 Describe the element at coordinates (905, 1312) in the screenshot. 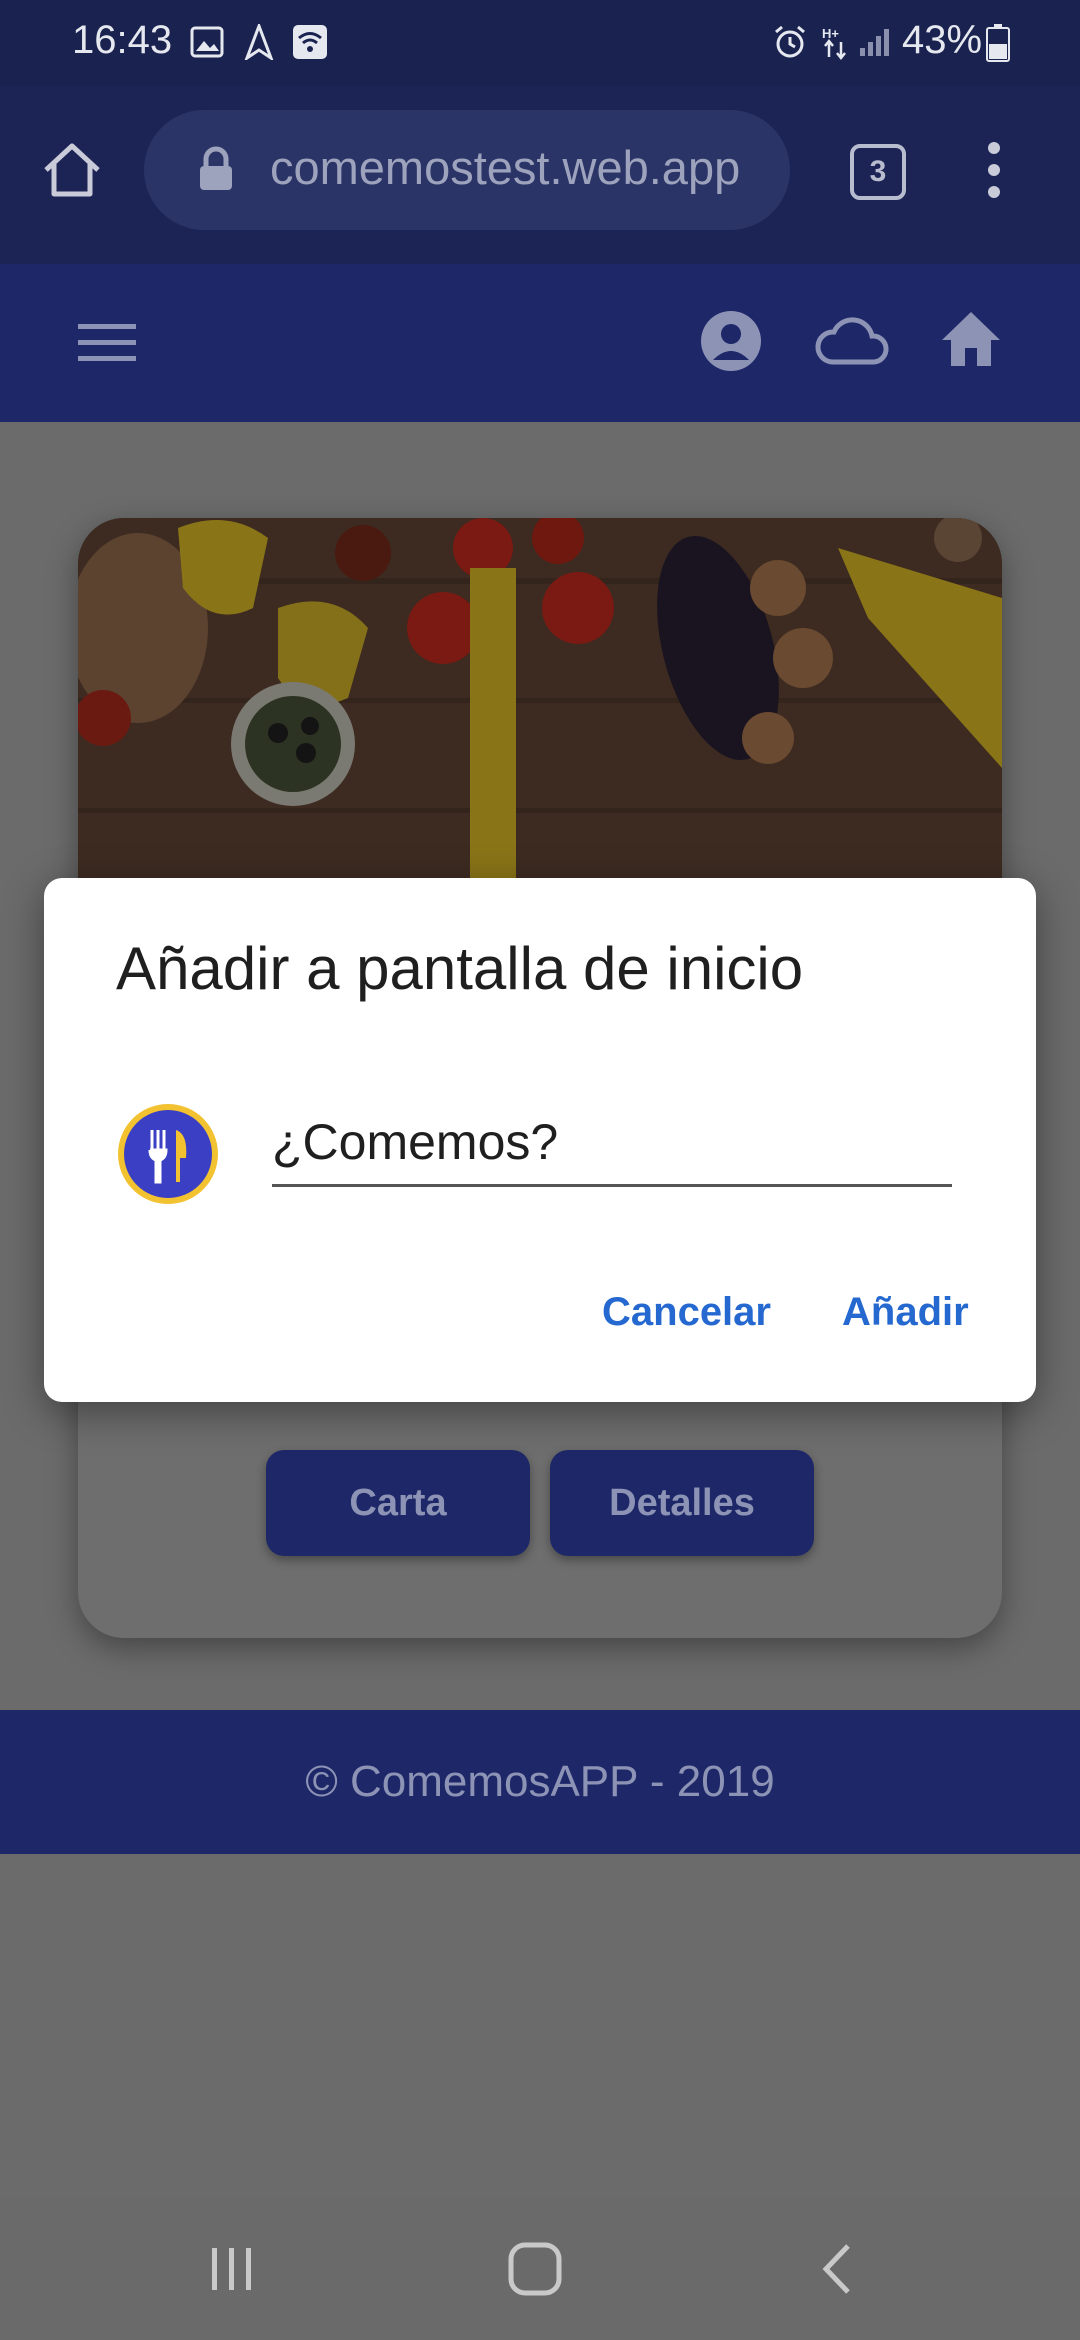

I see `add-button: Añadir` at that location.